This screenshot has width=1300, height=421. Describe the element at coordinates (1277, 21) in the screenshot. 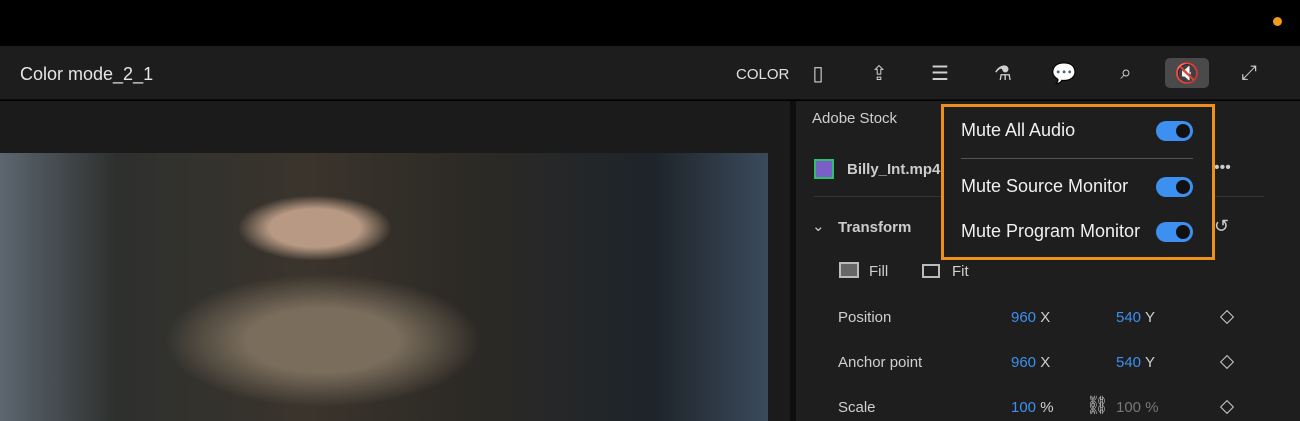

I see `recording-indicator-dot` at that location.